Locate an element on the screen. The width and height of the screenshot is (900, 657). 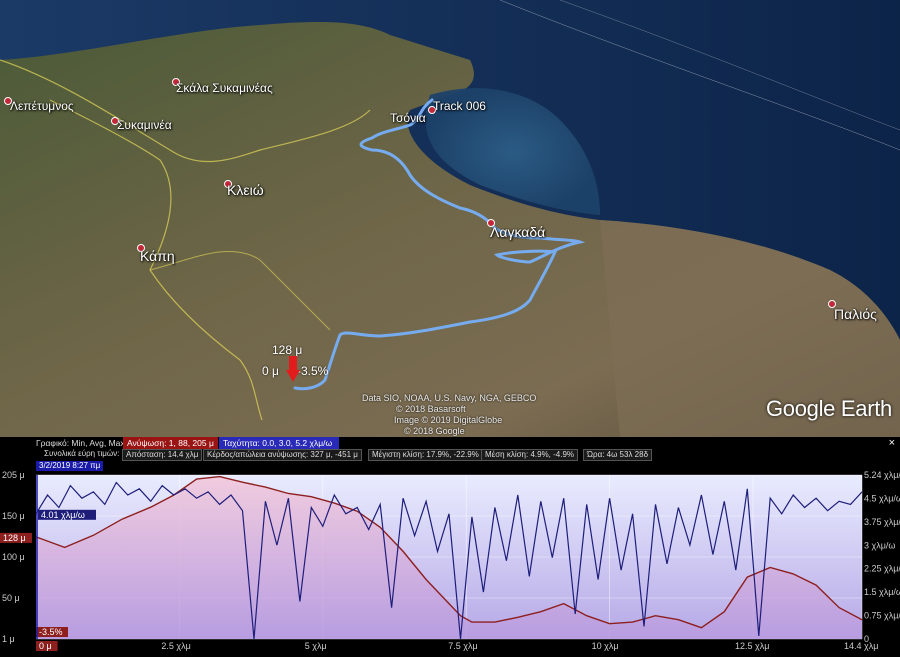
speed-series-toggle: Ταχύτητα: 0.0, 3.0, 5.2 χλμ/ω is located at coordinates (279, 443).